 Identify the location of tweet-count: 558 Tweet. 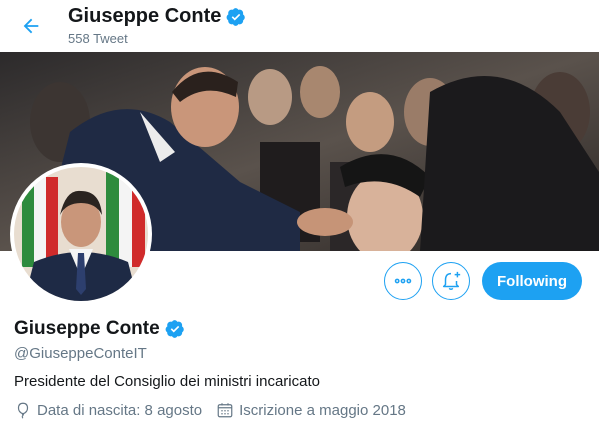
(98, 38).